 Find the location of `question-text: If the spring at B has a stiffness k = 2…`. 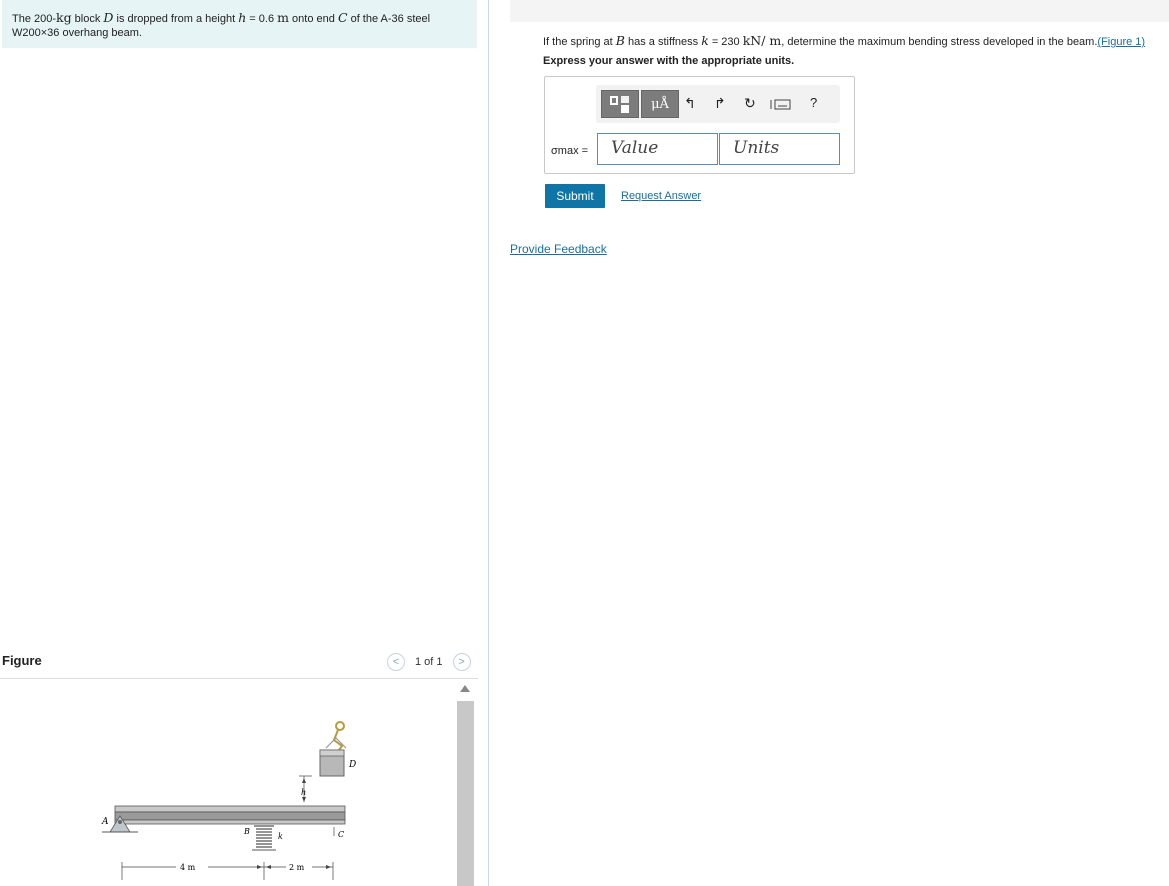

question-text: If the spring at B has a stiffness k = 2… is located at coordinates (844, 40).